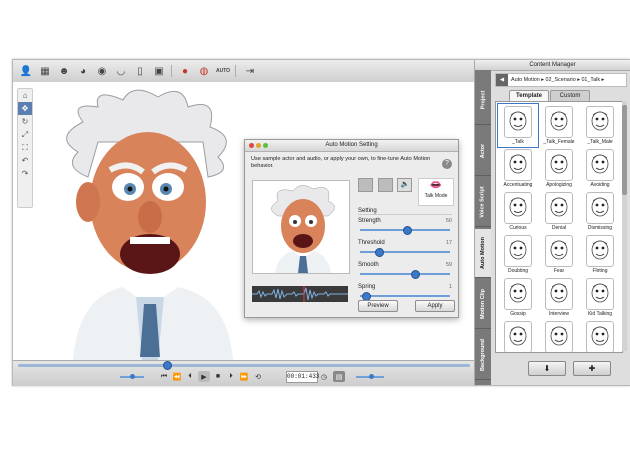  I want to click on template-item: _Talk_Female, so click(559, 125).